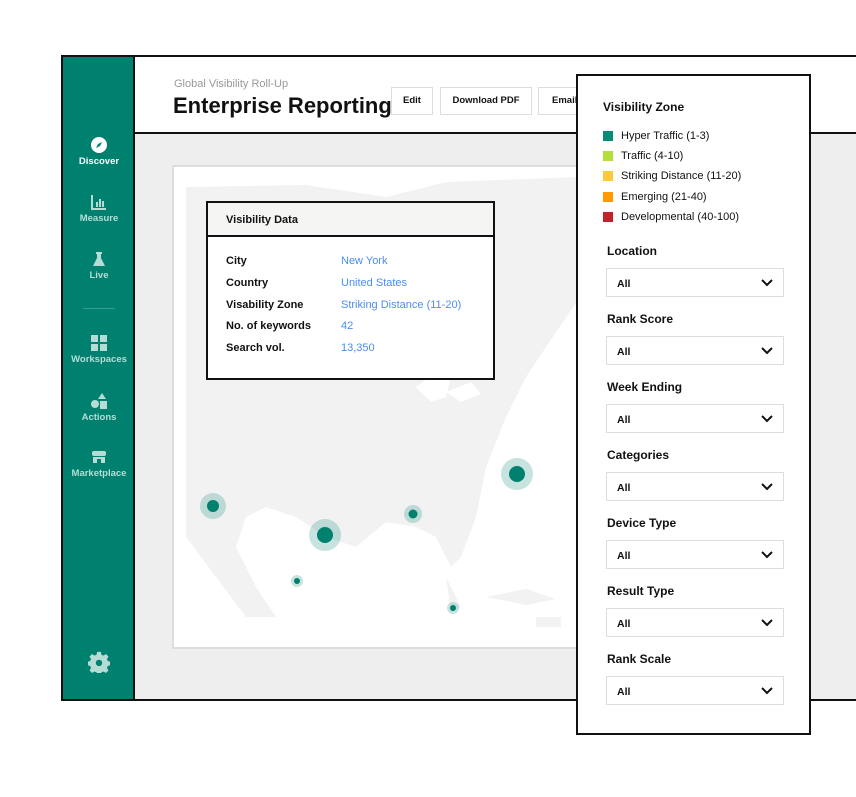 The width and height of the screenshot is (856, 797). Describe the element at coordinates (632, 251) in the screenshot. I see `location-label: Location` at that location.